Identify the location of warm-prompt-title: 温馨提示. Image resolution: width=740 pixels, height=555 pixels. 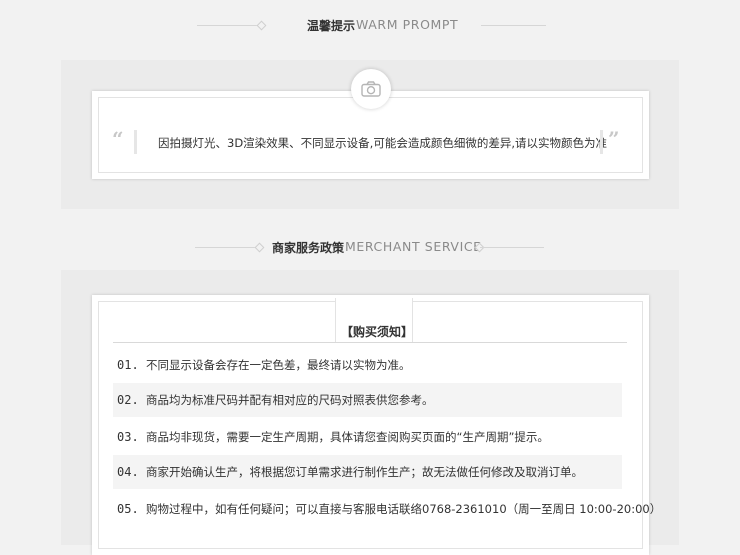
(331, 26).